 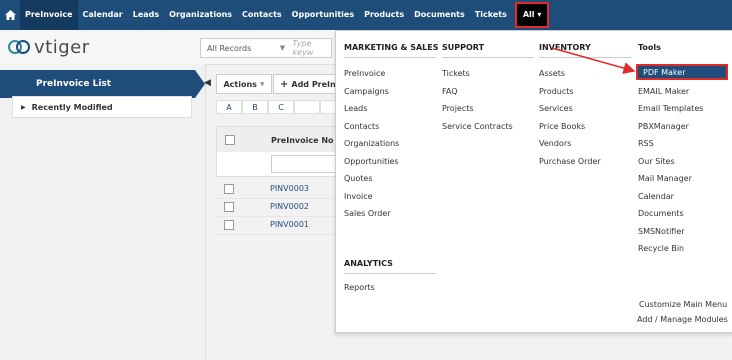 I want to click on menu-item-opportunities: Opportunities, so click(x=371, y=161).